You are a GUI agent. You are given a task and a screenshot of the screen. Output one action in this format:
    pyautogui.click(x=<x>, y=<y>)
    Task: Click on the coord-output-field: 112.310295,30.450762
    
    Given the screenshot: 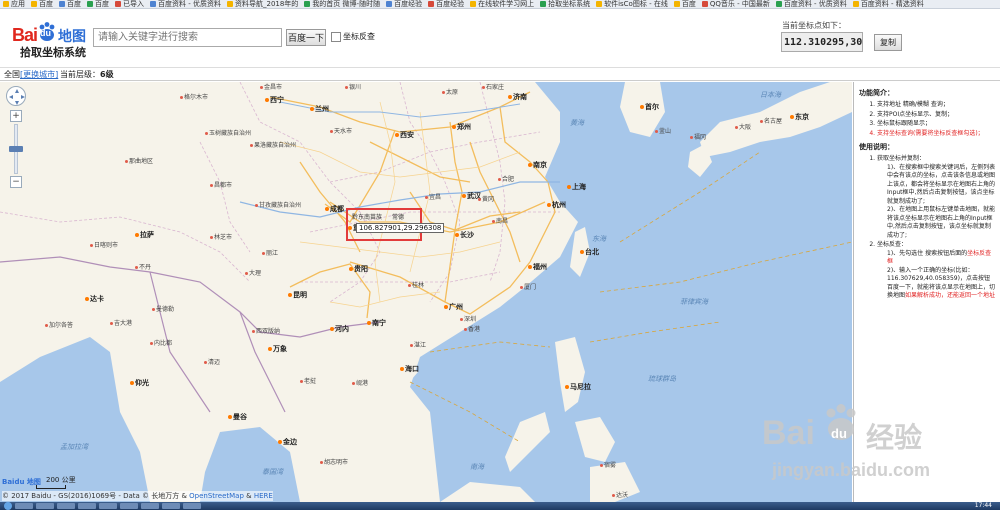 What is the action you would take?
    pyautogui.click(x=822, y=42)
    